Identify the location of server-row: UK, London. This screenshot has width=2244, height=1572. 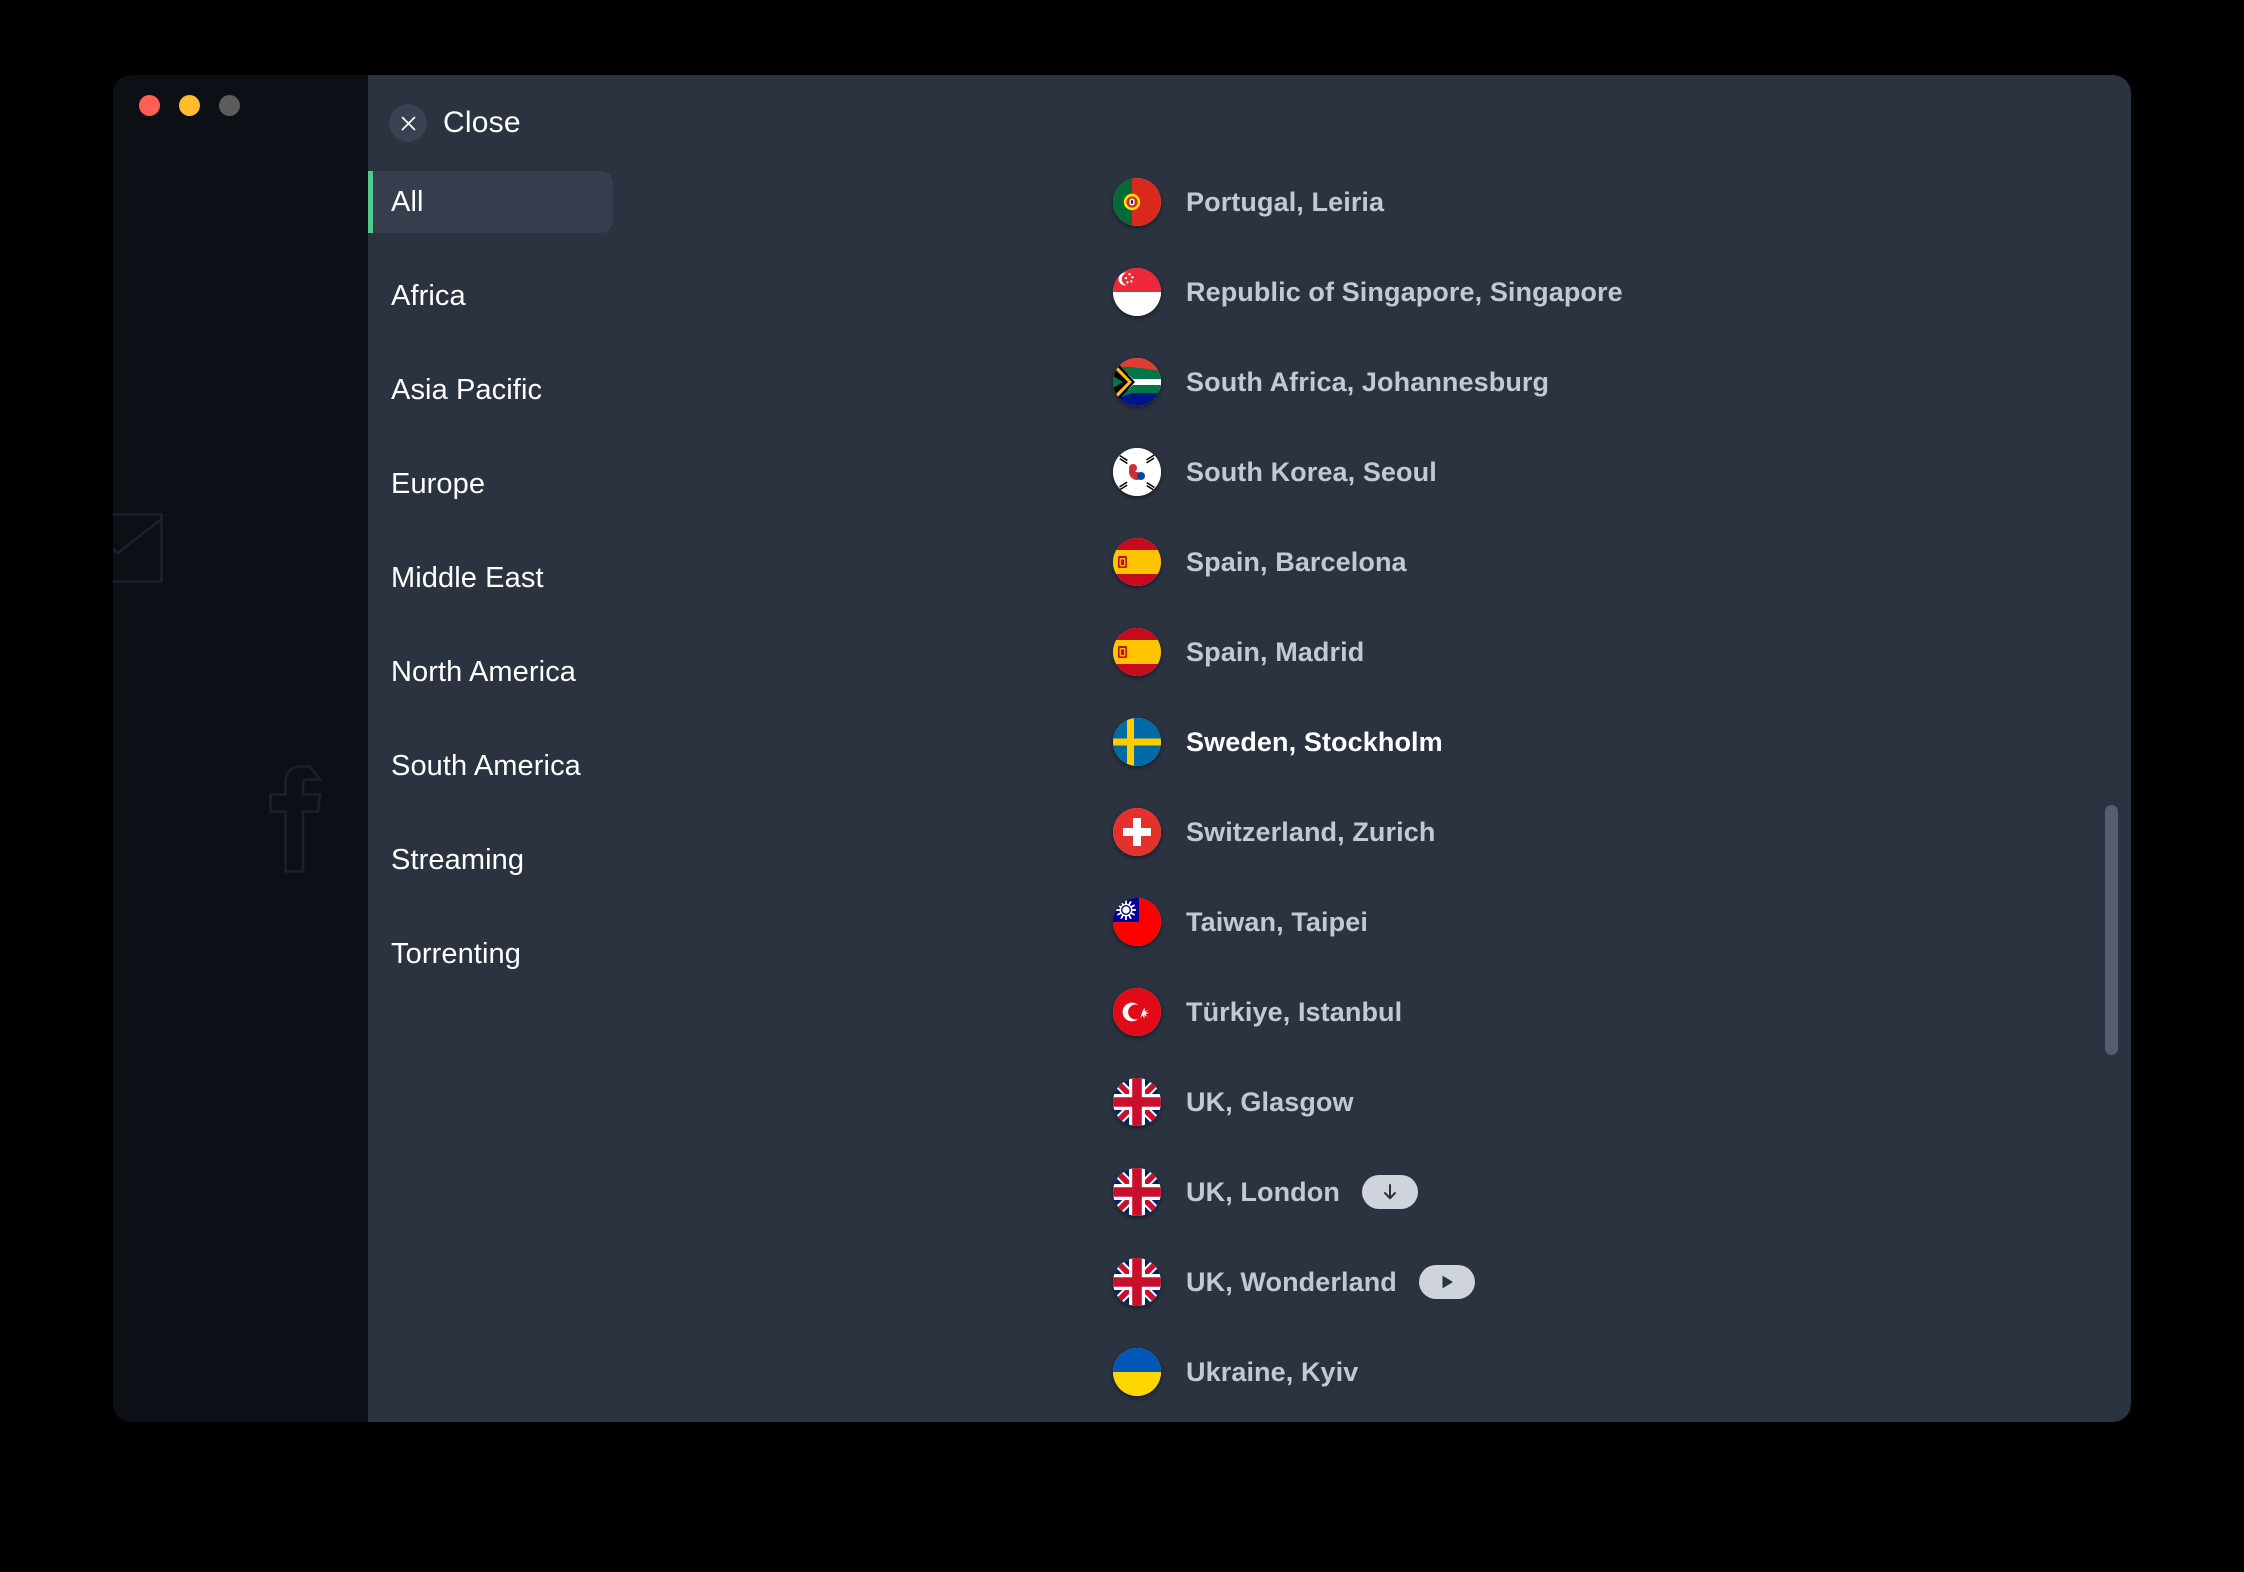
(1372, 1192).